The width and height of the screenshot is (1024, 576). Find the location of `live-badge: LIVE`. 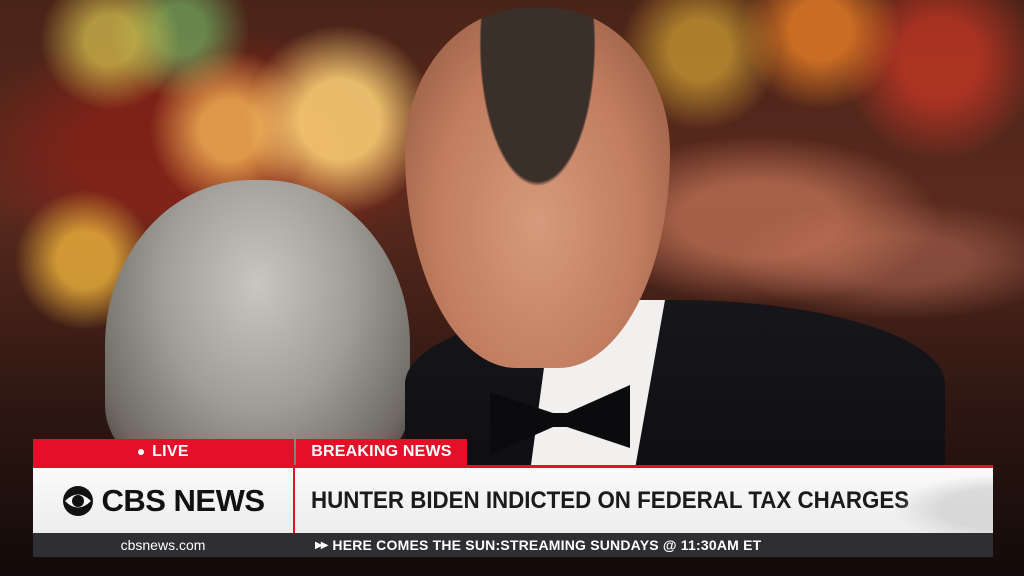

live-badge: LIVE is located at coordinates (163, 452).